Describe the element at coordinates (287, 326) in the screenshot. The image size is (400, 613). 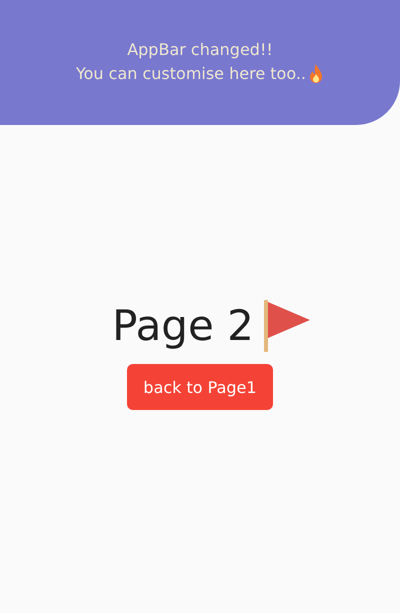
I see `flag-icon` at that location.